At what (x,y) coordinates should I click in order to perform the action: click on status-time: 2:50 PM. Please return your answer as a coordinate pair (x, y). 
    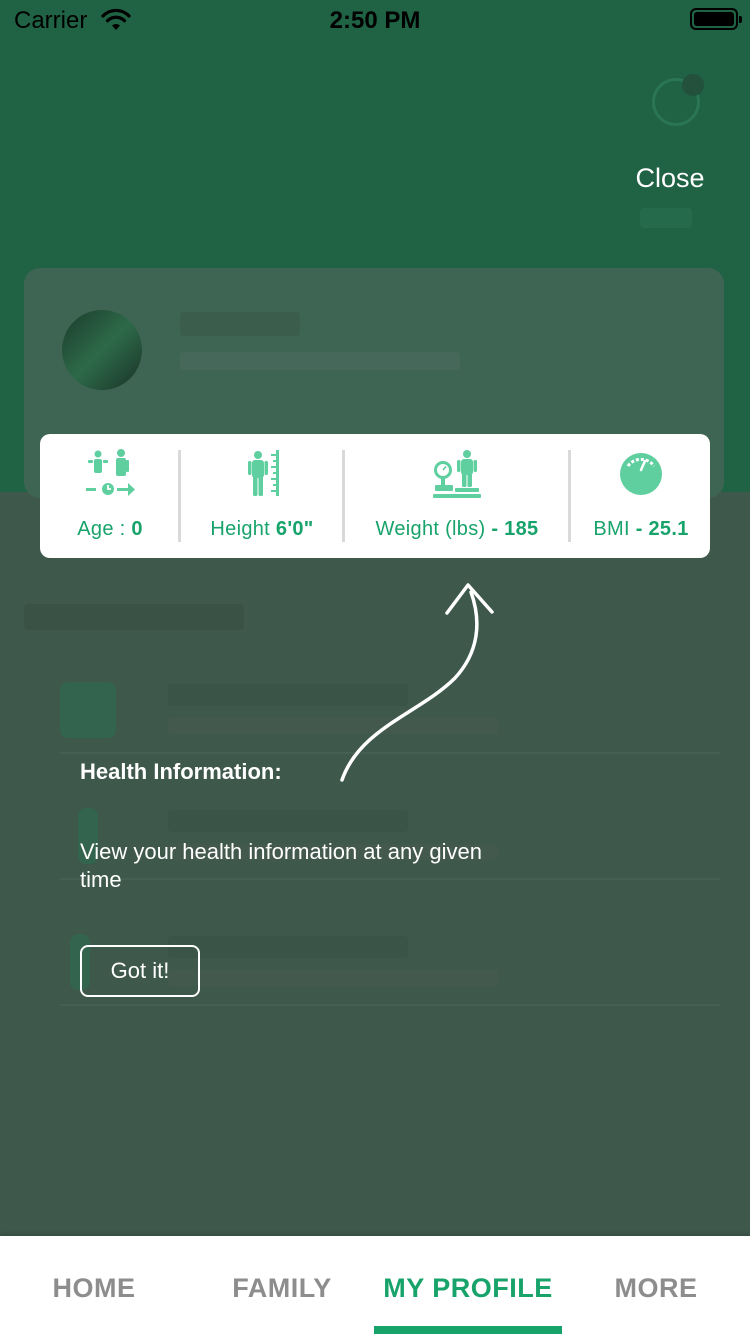
    Looking at the image, I should click on (375, 20).